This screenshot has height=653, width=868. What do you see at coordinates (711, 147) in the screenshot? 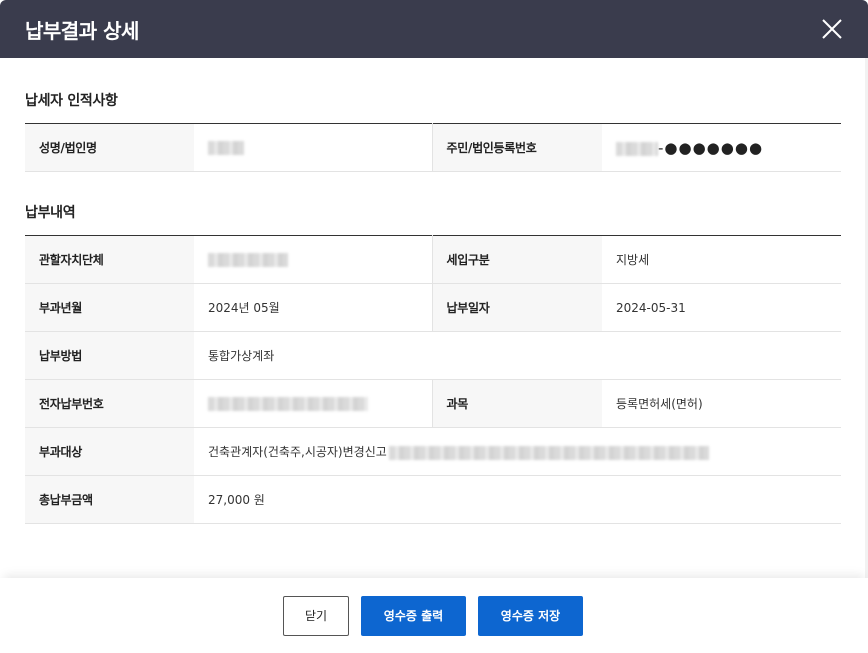
I see `regno-mask: -●●●●●●●` at bounding box center [711, 147].